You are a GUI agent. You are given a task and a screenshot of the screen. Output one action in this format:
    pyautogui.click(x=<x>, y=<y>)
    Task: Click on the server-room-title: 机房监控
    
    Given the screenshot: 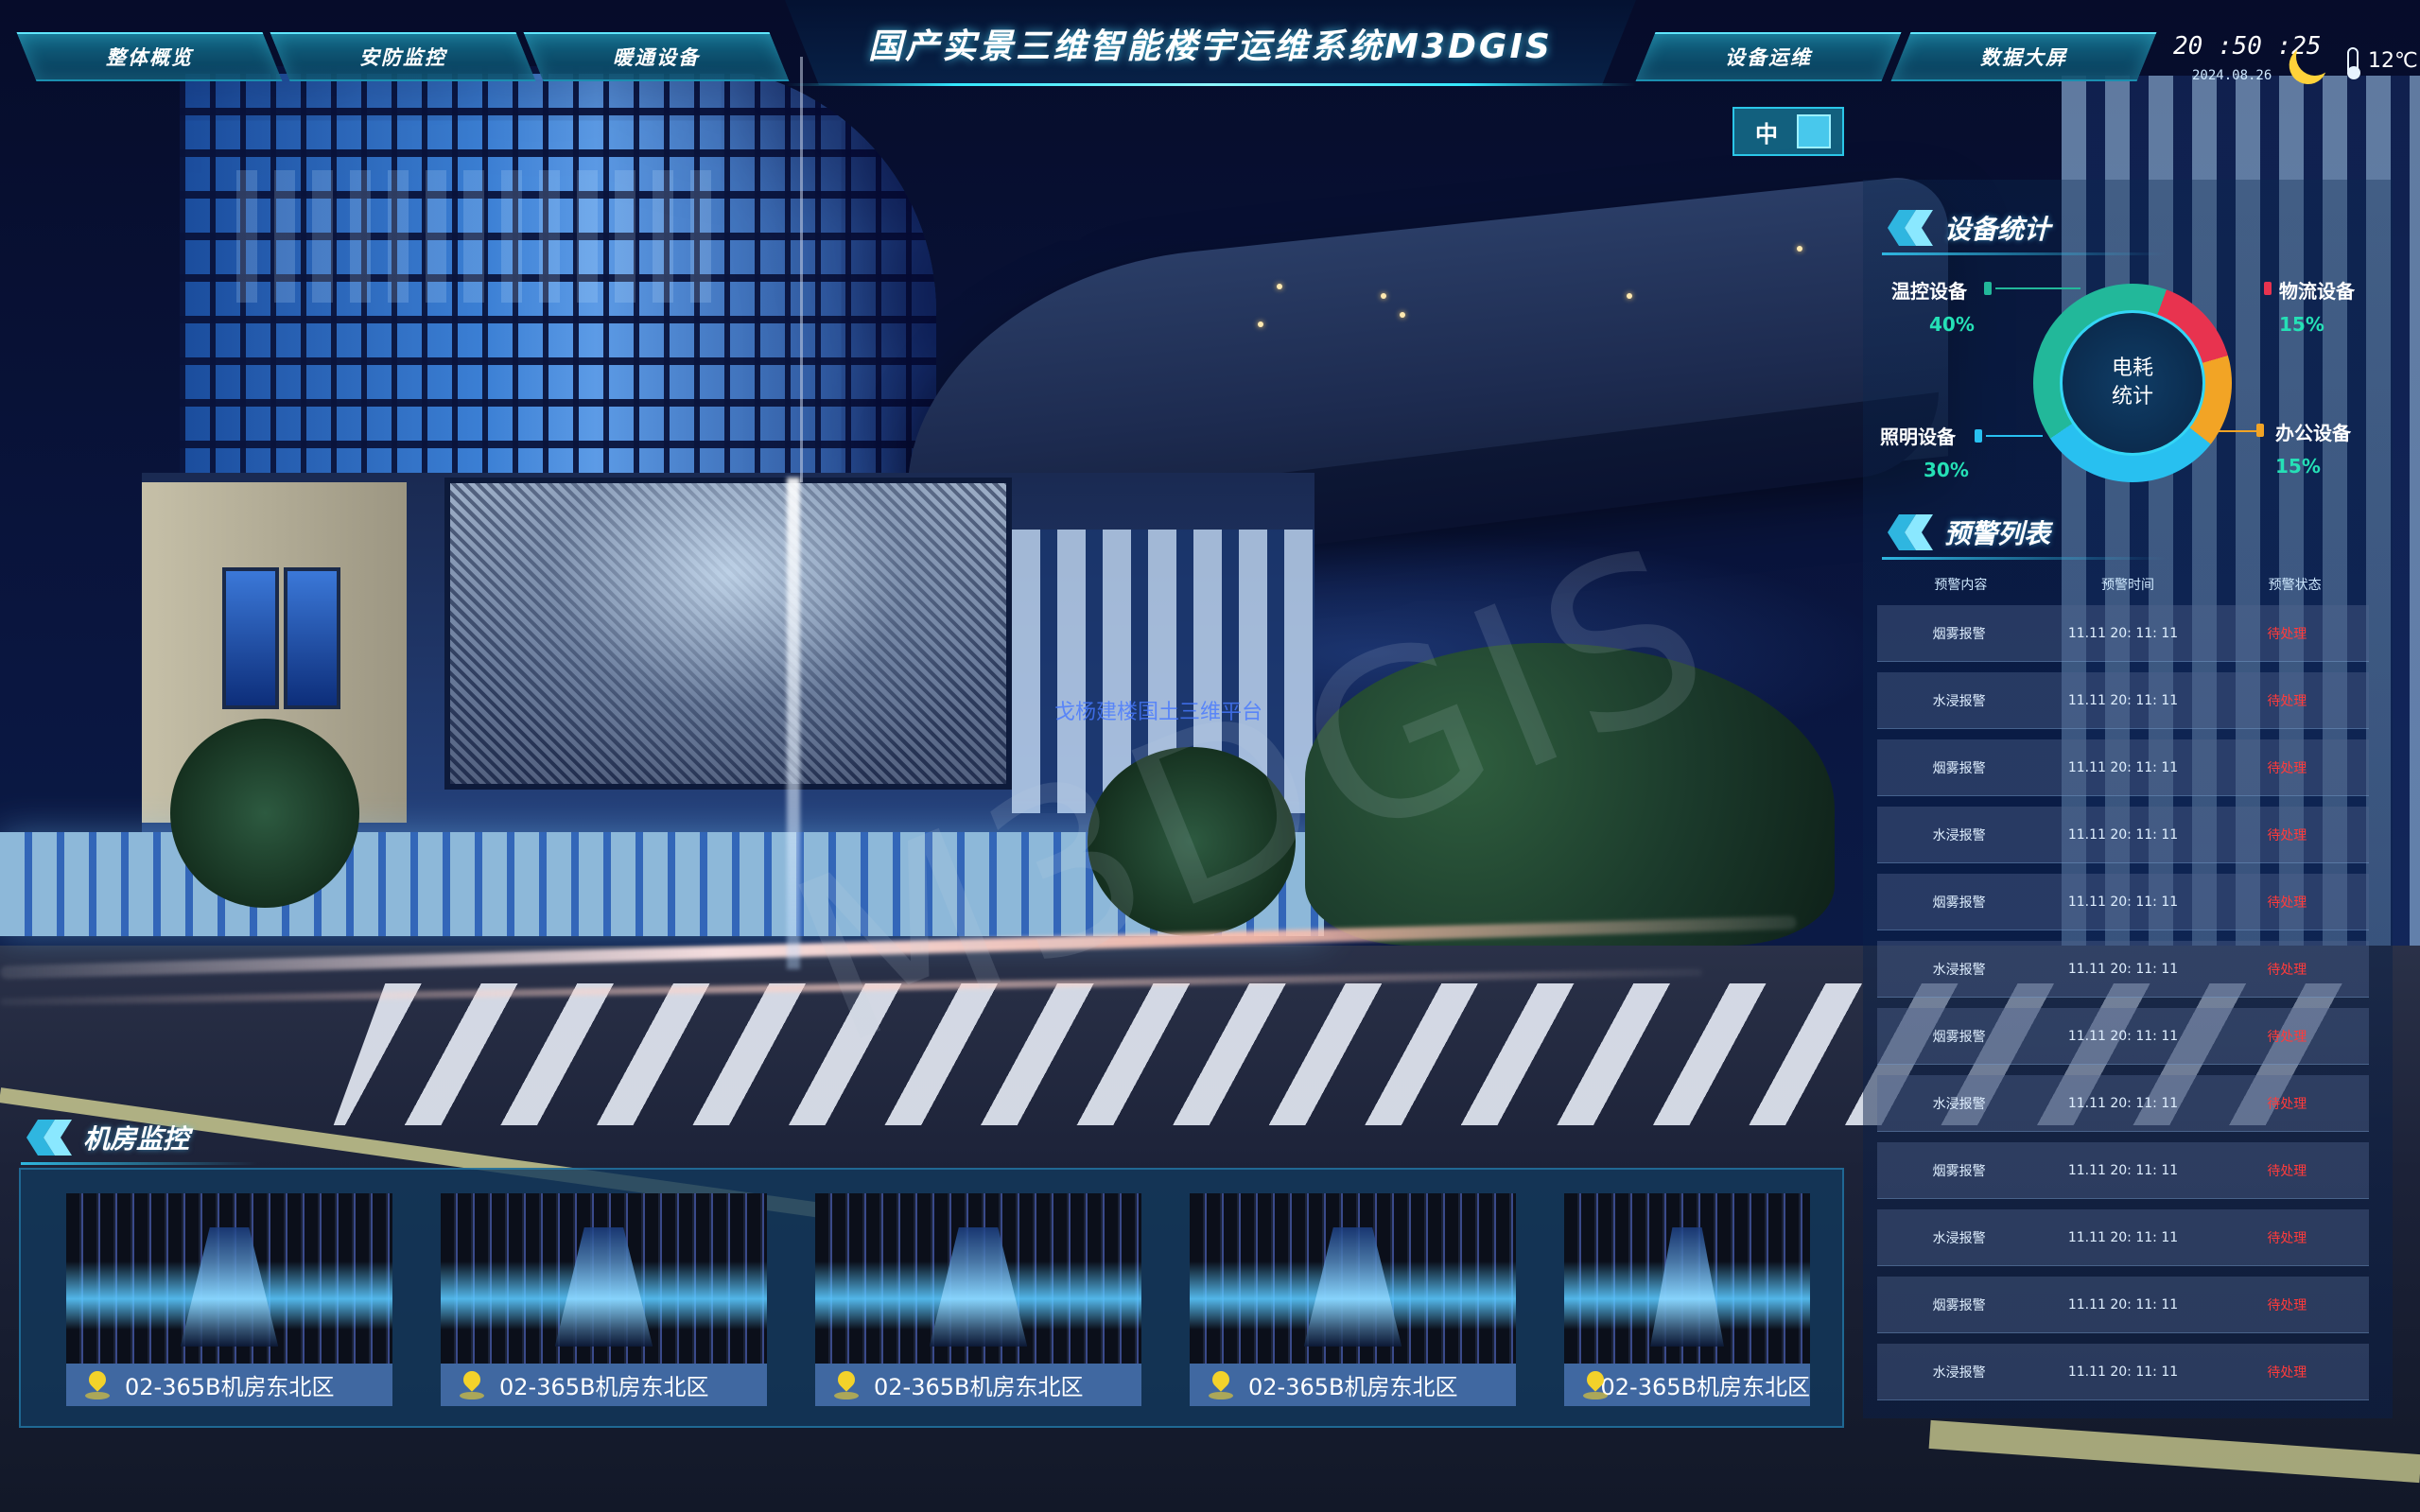 What is the action you would take?
    pyautogui.click(x=139, y=1139)
    